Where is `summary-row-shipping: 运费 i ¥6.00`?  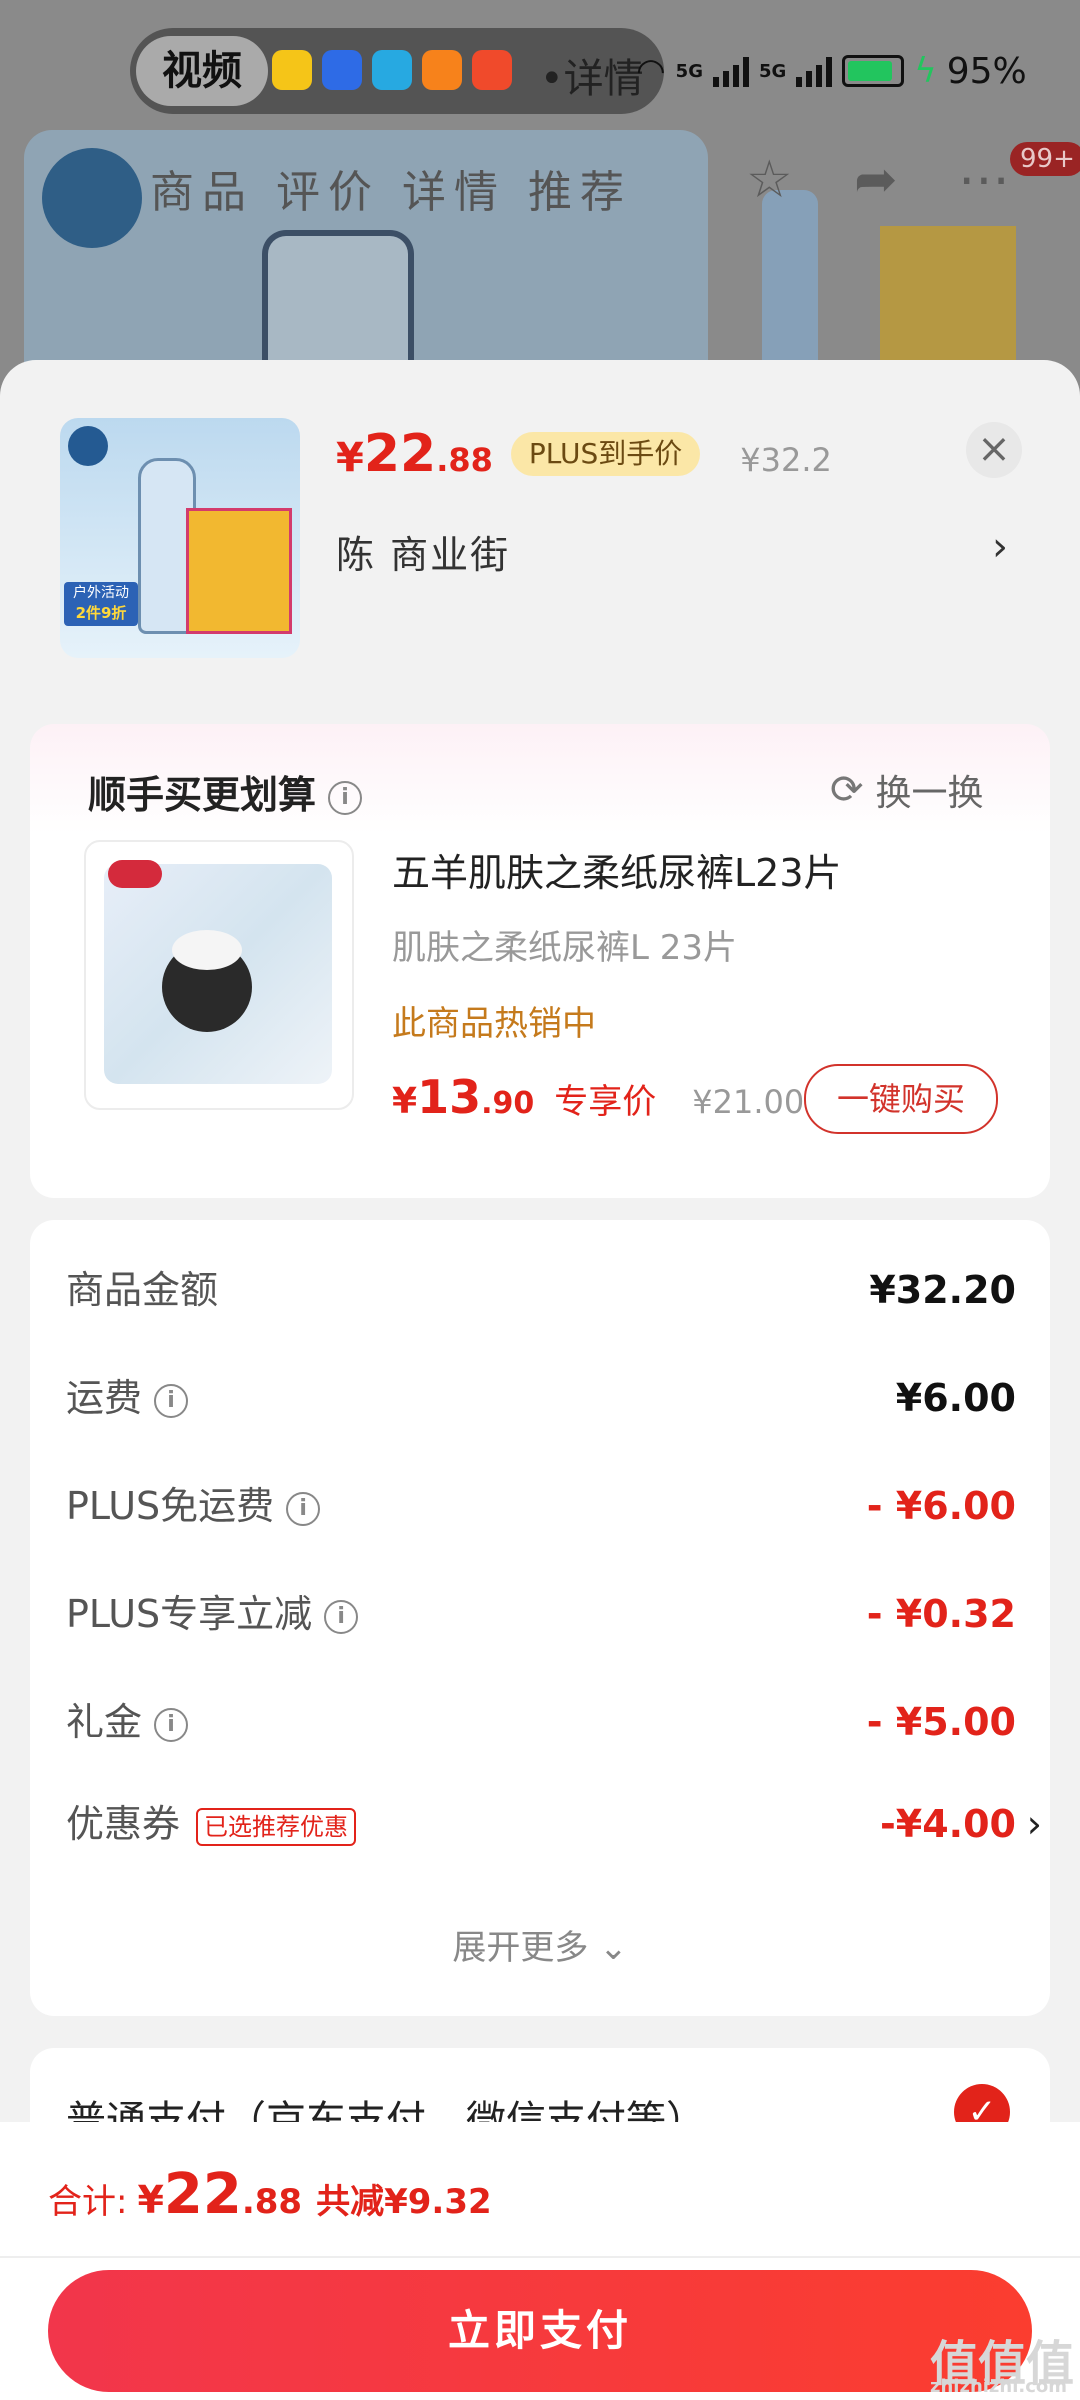
summary-row-shipping: 运费 i ¥6.00 is located at coordinates (541, 1398).